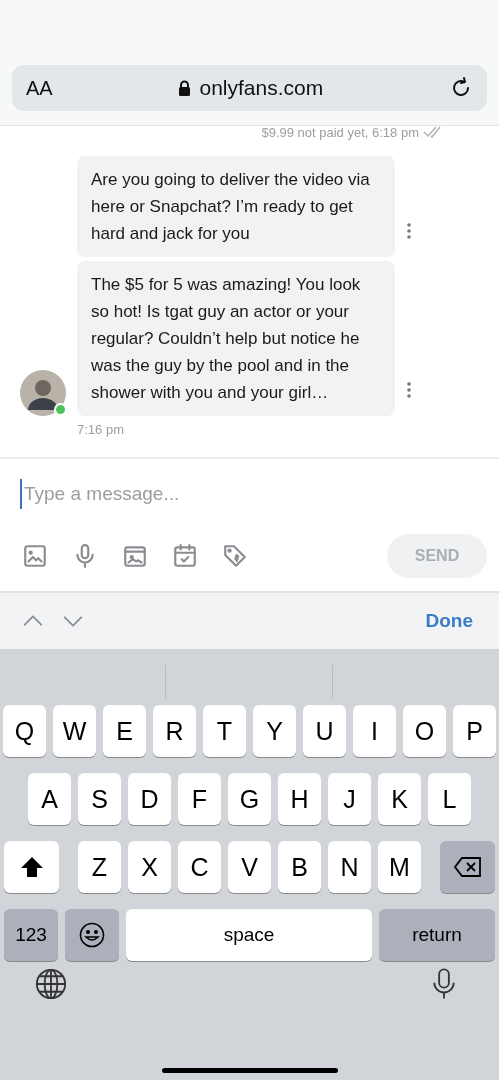 This screenshot has width=499, height=1080. I want to click on key: W, so click(74, 731).